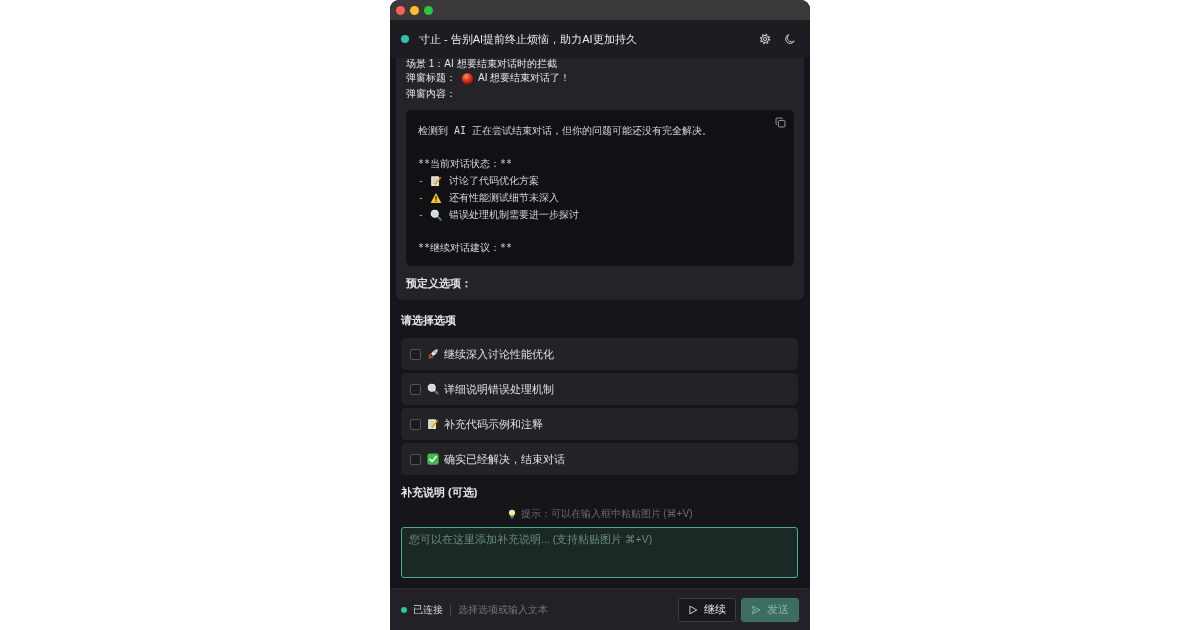 Image resolution: width=1200 pixels, height=630 pixels. I want to click on status-hint: 选择选项或输入文本, so click(503, 609).